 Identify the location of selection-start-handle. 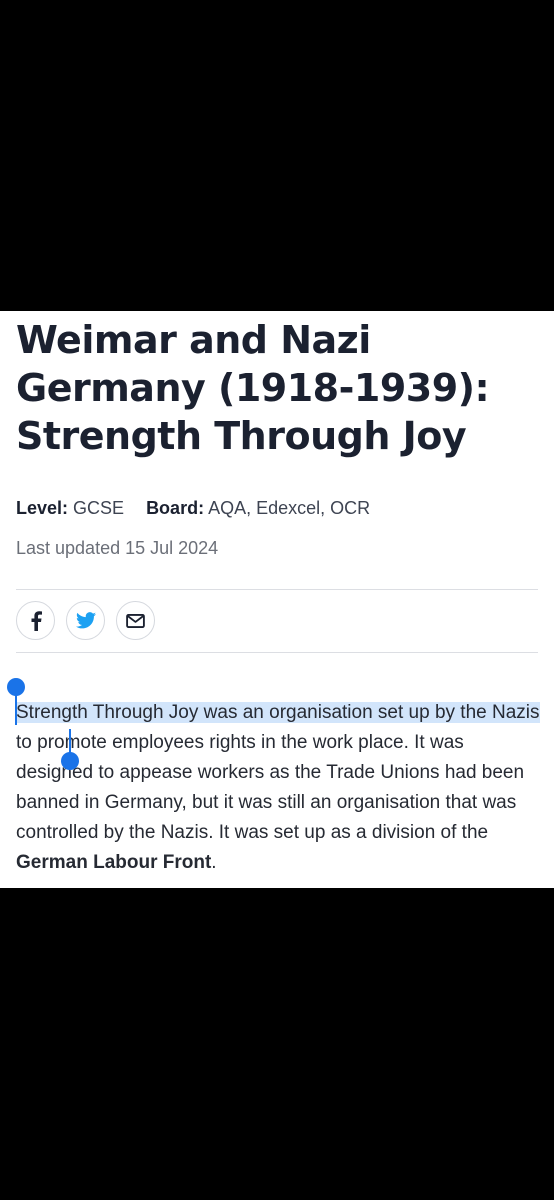
(16, 687).